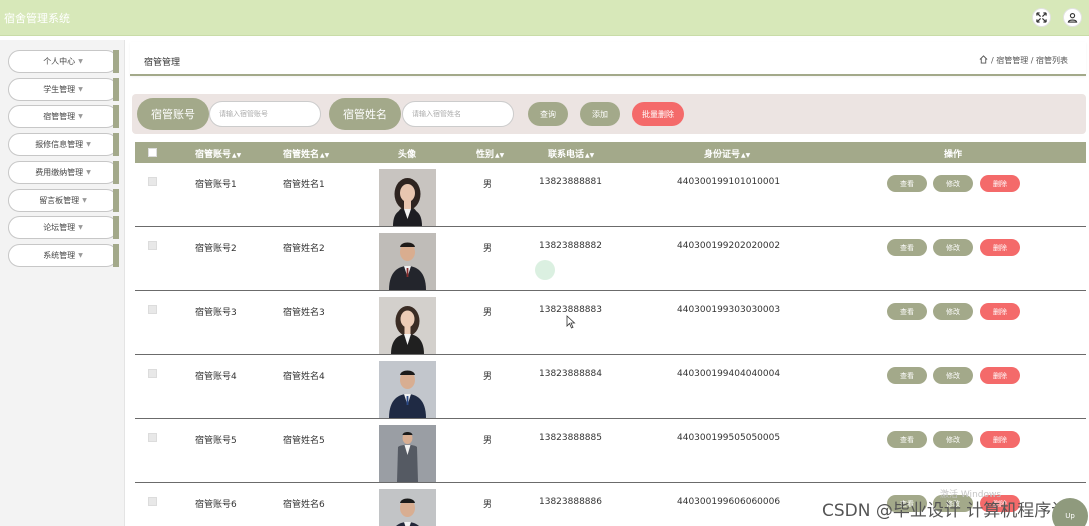 This screenshot has height=526, width=1089. I want to click on query-button: 查询, so click(548, 114).